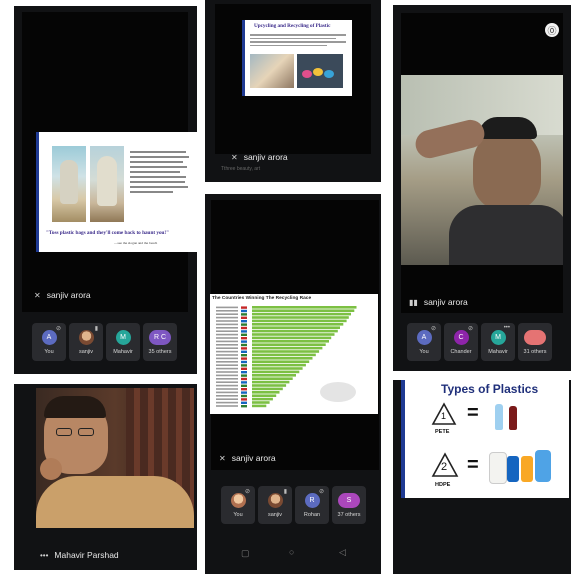  I want to click on soda-bottle-icon, so click(513, 418).